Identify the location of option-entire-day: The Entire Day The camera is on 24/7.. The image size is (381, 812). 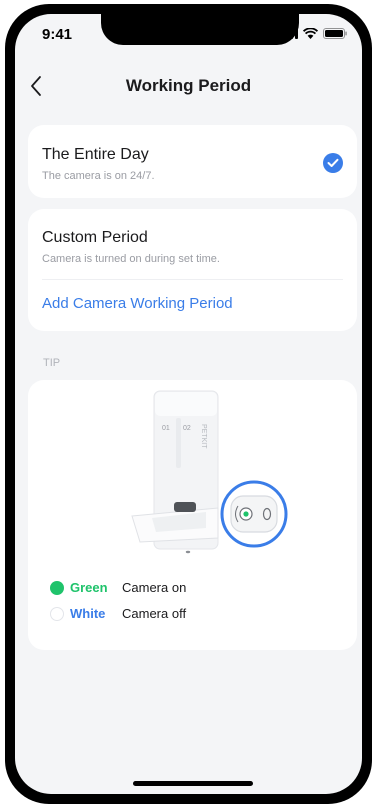
(192, 161).